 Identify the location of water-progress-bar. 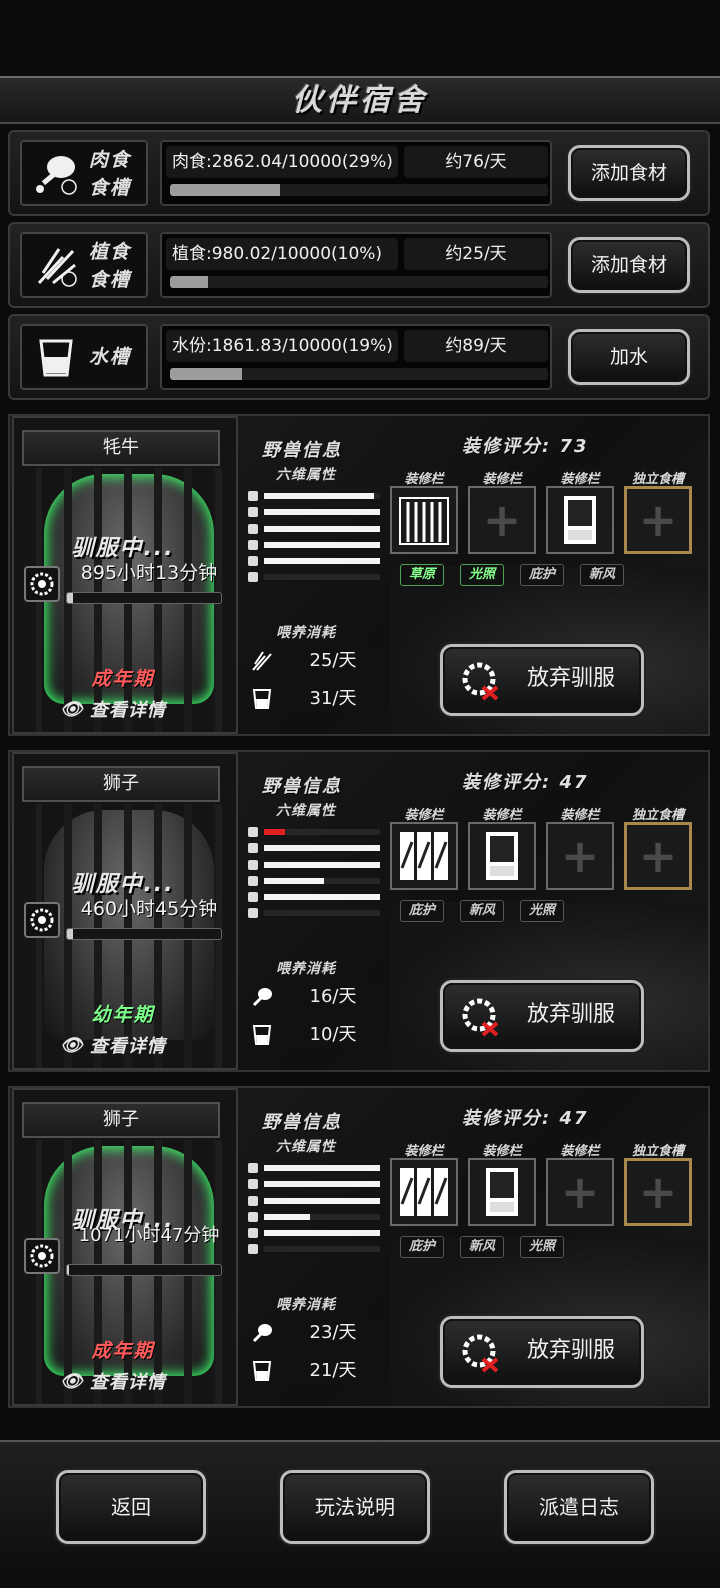
(359, 374).